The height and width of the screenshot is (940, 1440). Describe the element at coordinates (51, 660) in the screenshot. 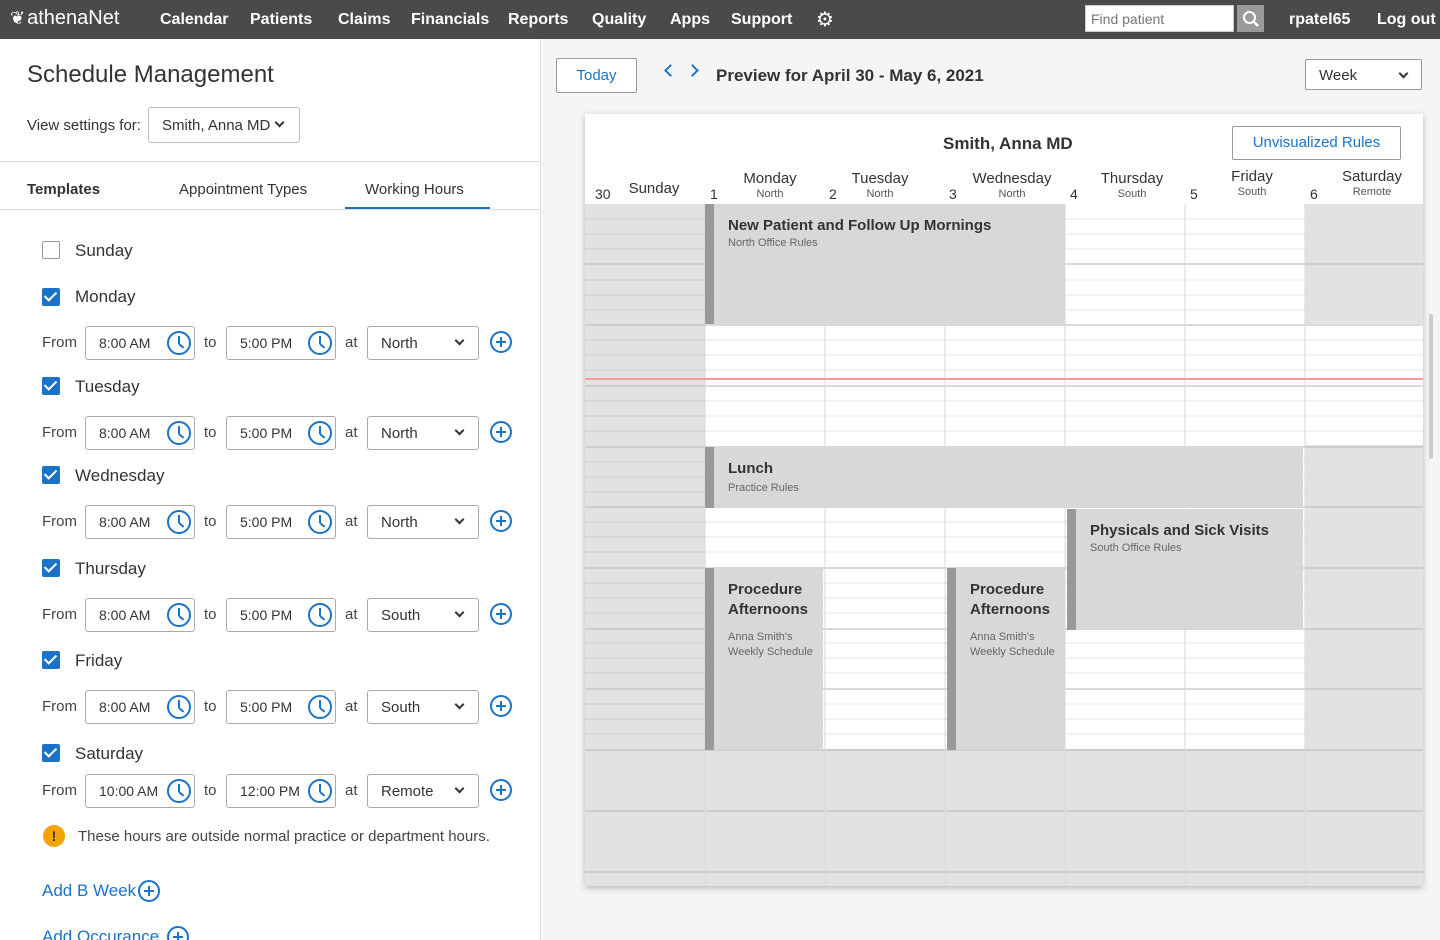

I see `friday-checkbox` at that location.